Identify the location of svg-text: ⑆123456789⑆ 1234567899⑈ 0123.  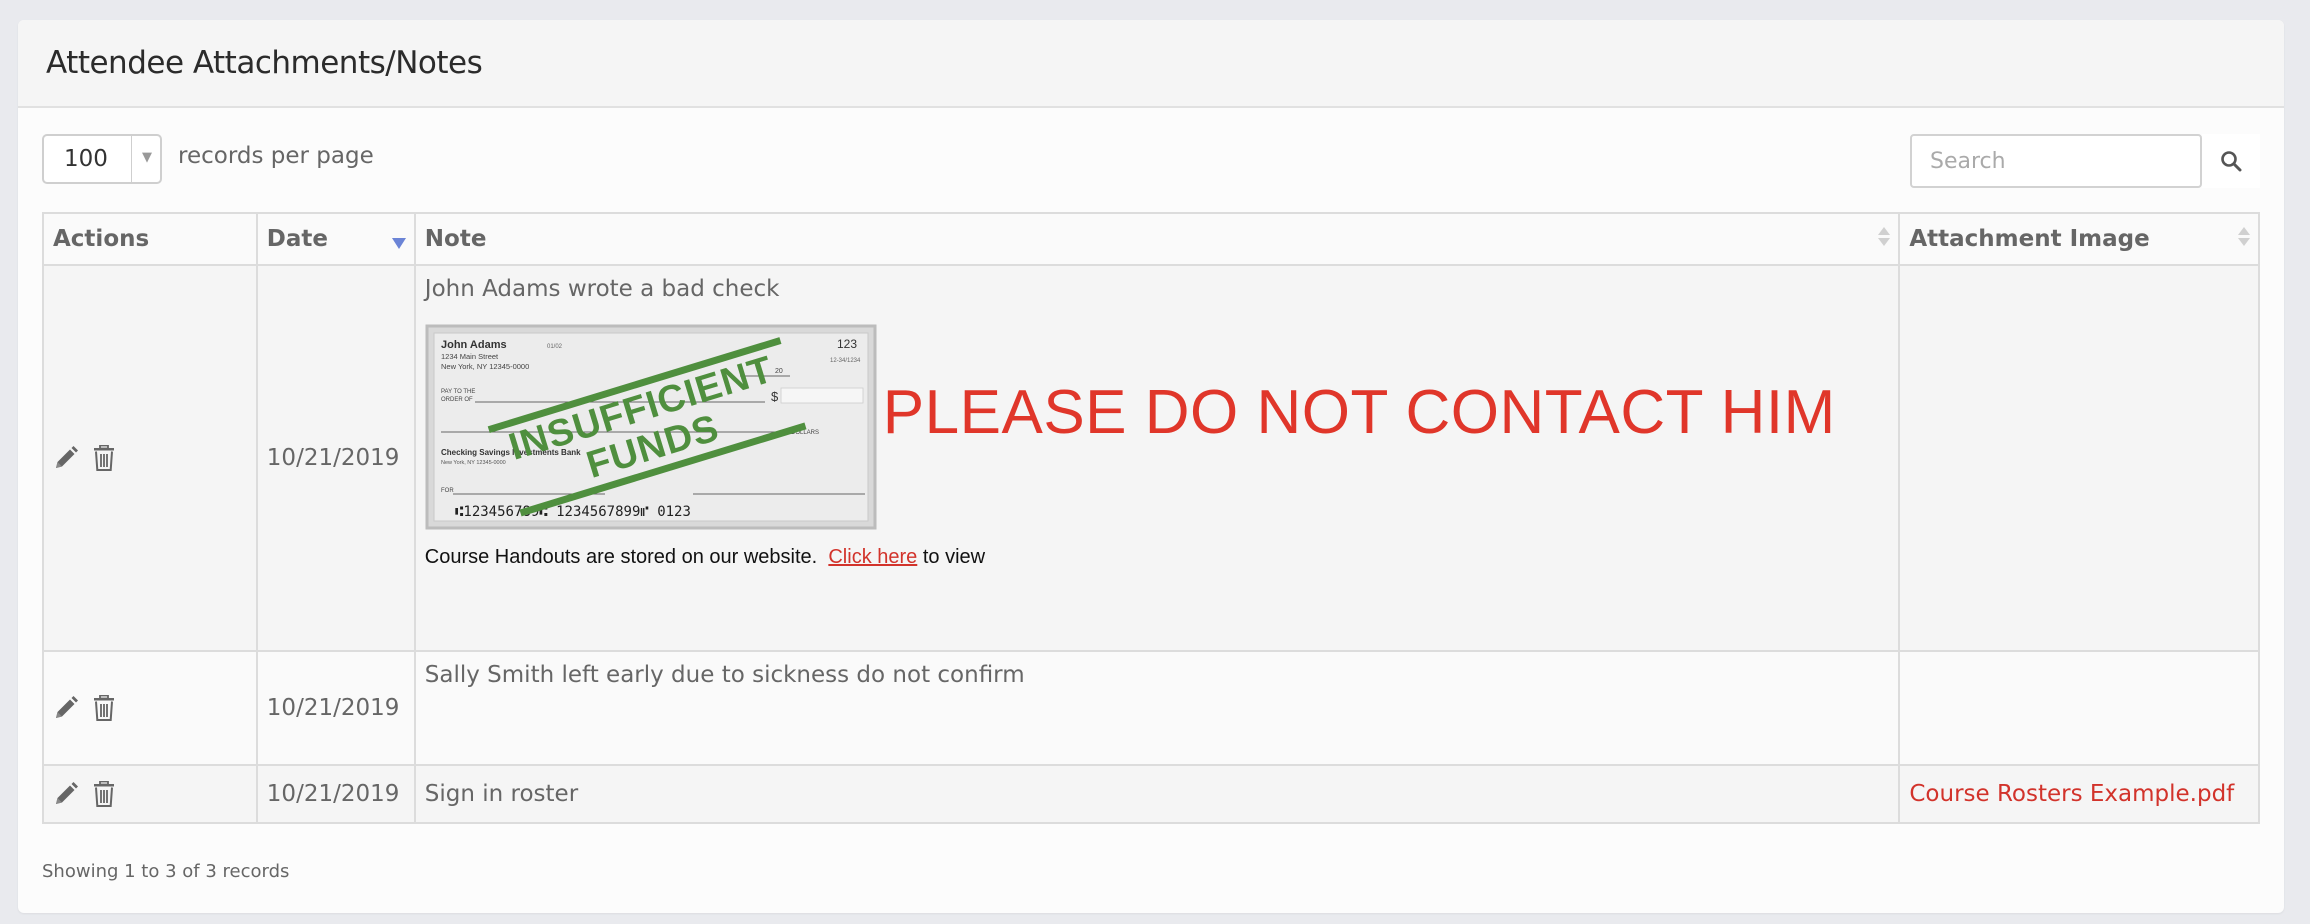
(573, 512).